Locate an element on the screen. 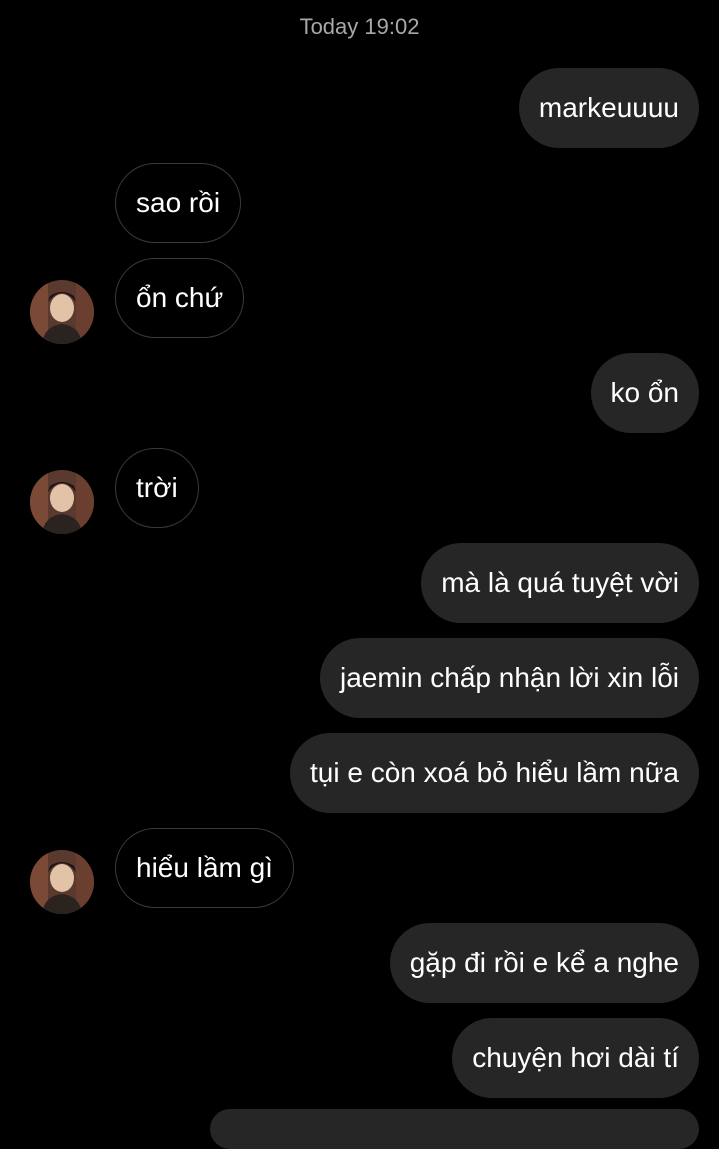  chat-timestamp: Today 19:02 is located at coordinates (359, 26).